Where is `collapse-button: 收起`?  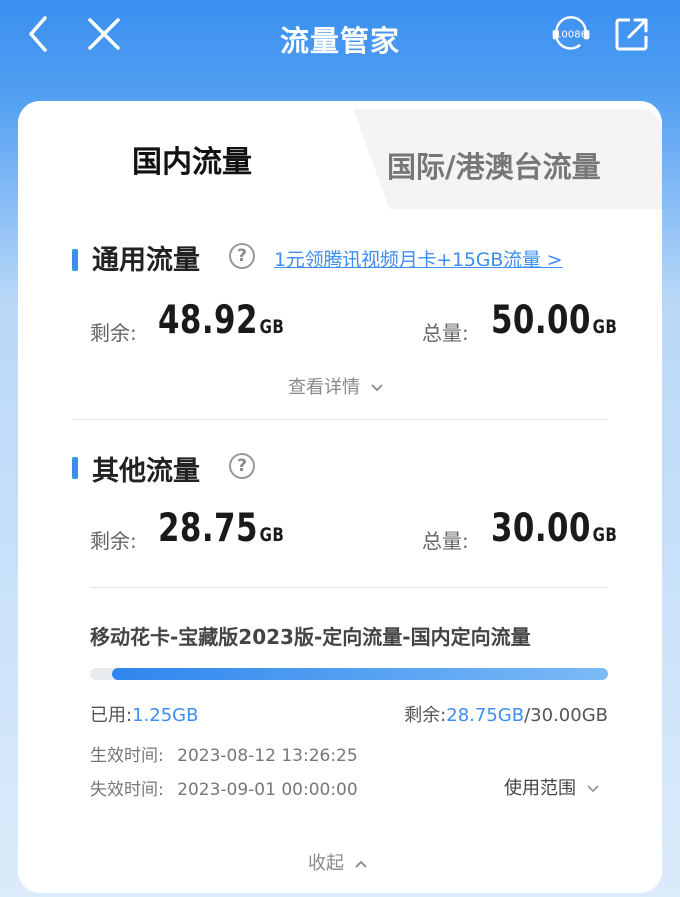 collapse-button: 收起 is located at coordinates (338, 862).